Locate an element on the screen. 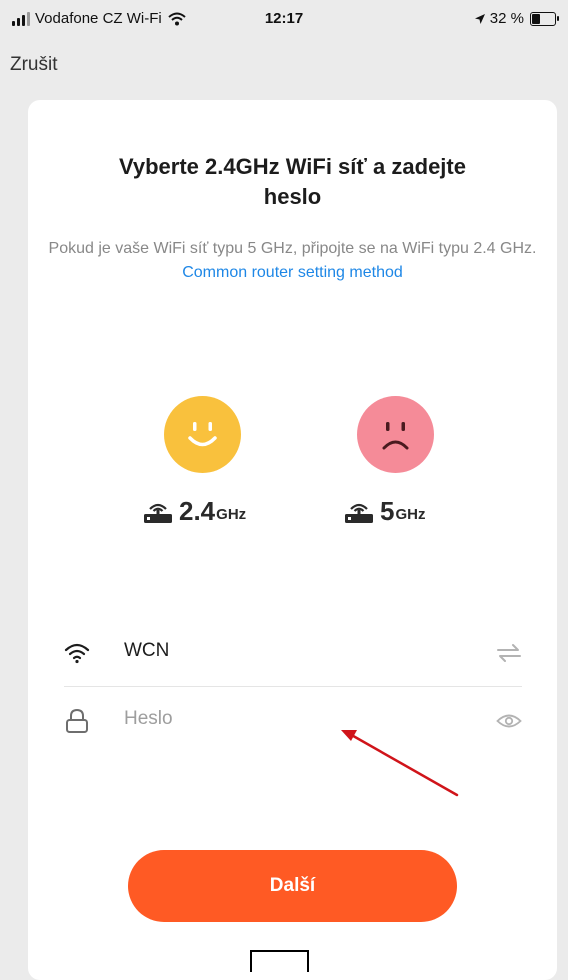  battery-percent: 32 % is located at coordinates (506, 18).